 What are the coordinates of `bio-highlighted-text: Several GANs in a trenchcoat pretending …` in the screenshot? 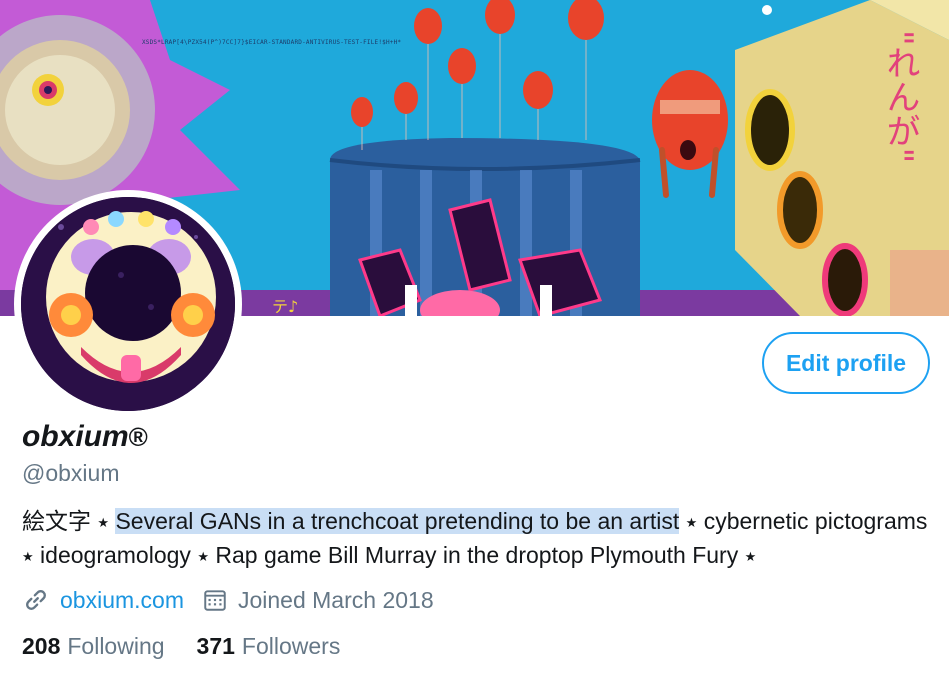 It's located at (397, 521).